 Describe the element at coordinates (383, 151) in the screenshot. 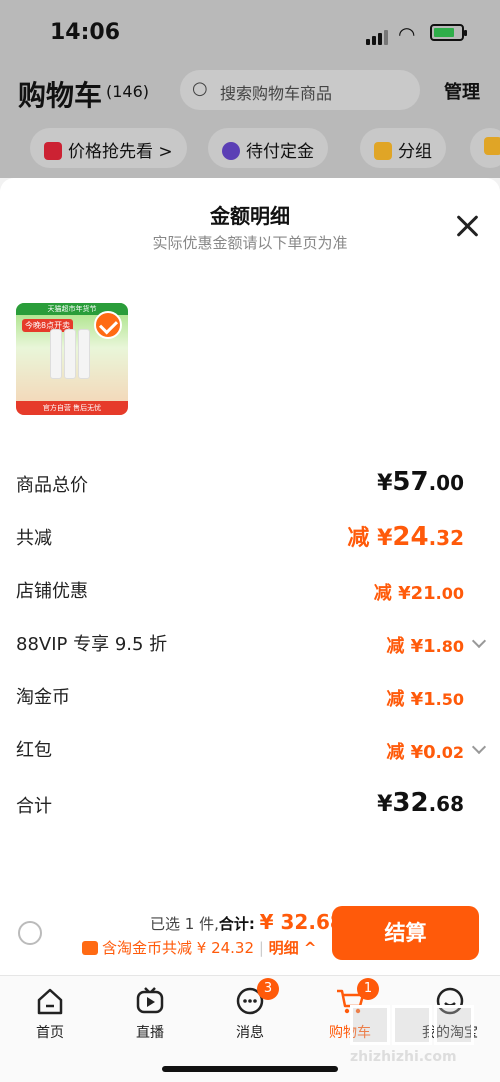

I see `folder-icon` at that location.